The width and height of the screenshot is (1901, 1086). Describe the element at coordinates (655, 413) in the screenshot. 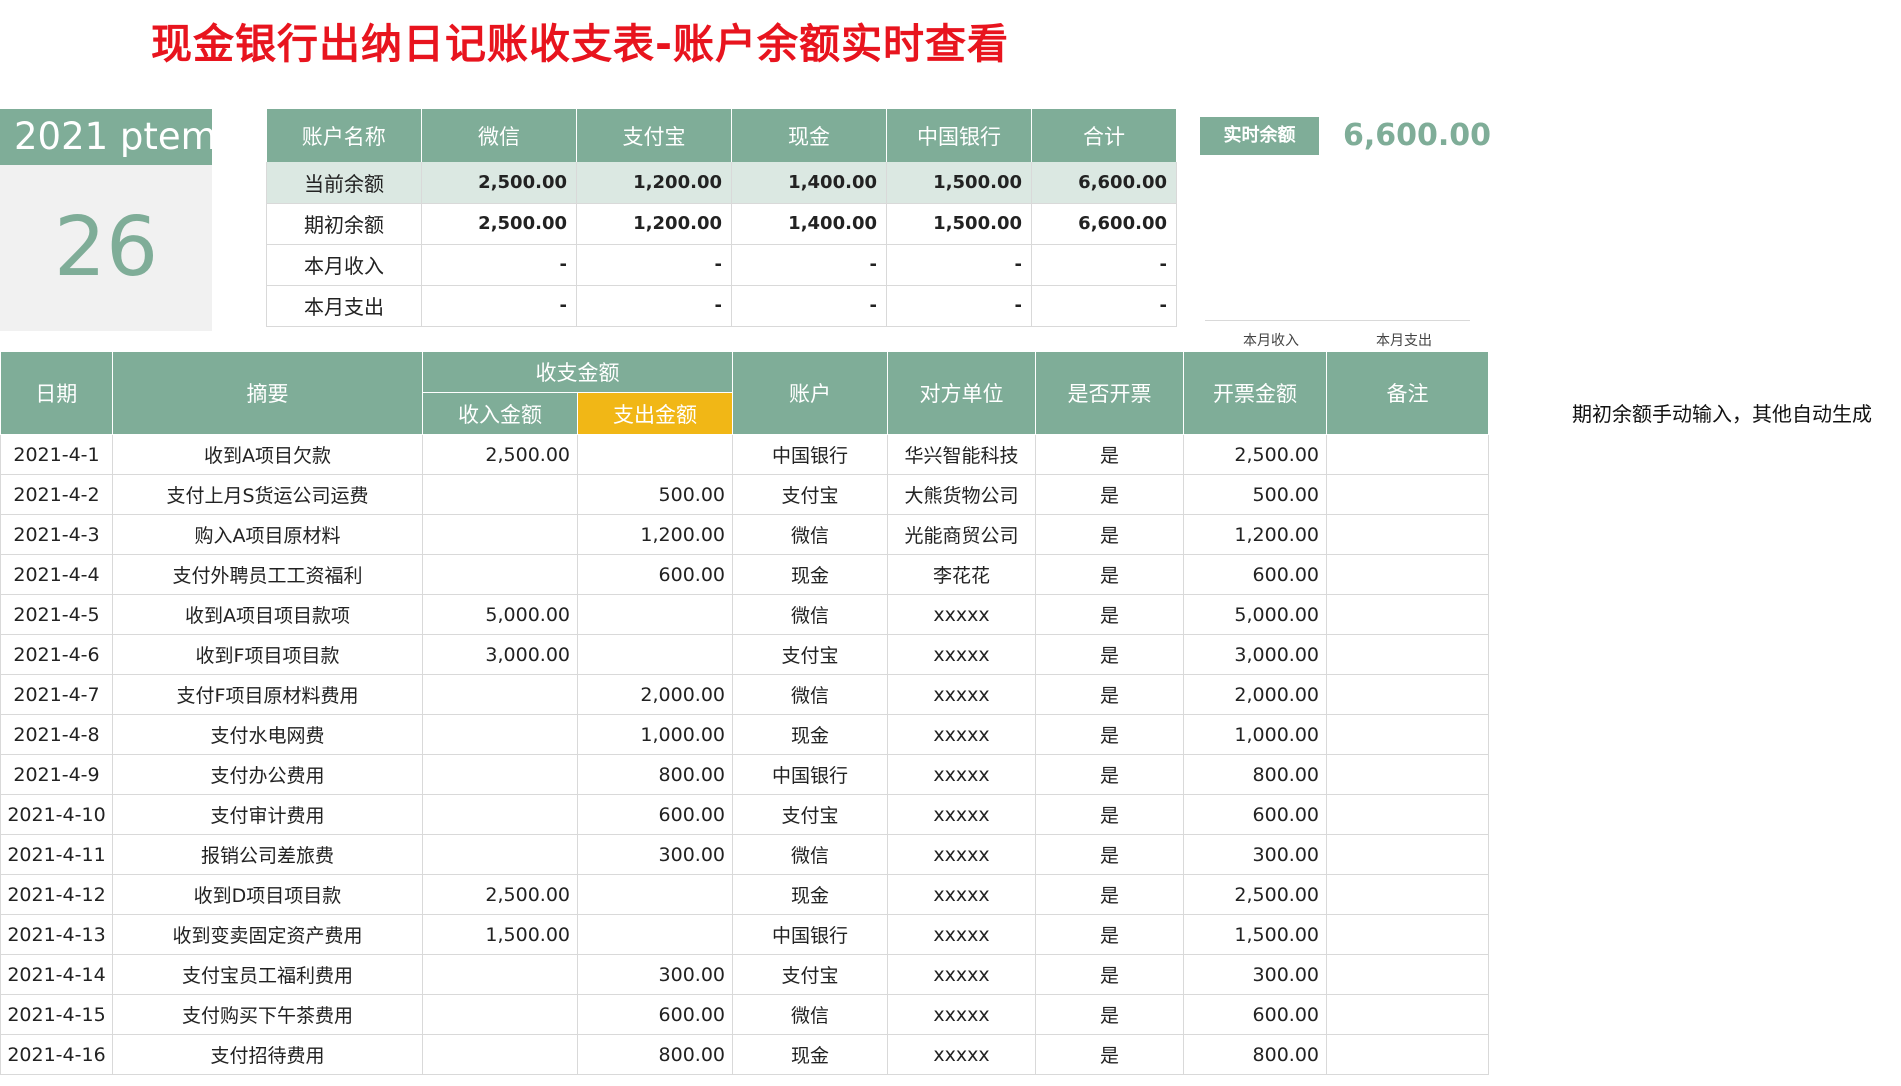

I see `ledger-header-expense: 支出金额` at that location.